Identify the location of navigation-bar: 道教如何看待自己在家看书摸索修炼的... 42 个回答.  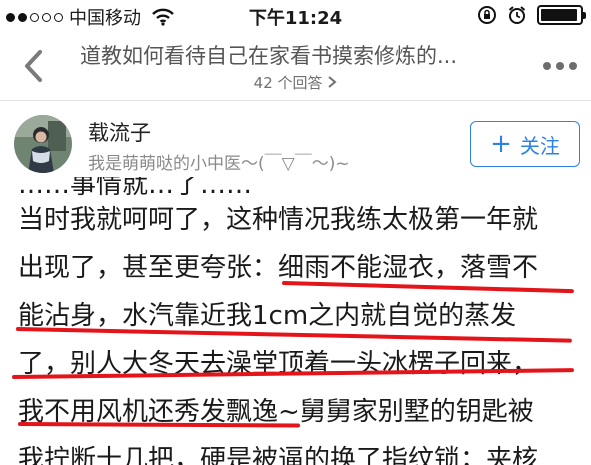
(295, 66).